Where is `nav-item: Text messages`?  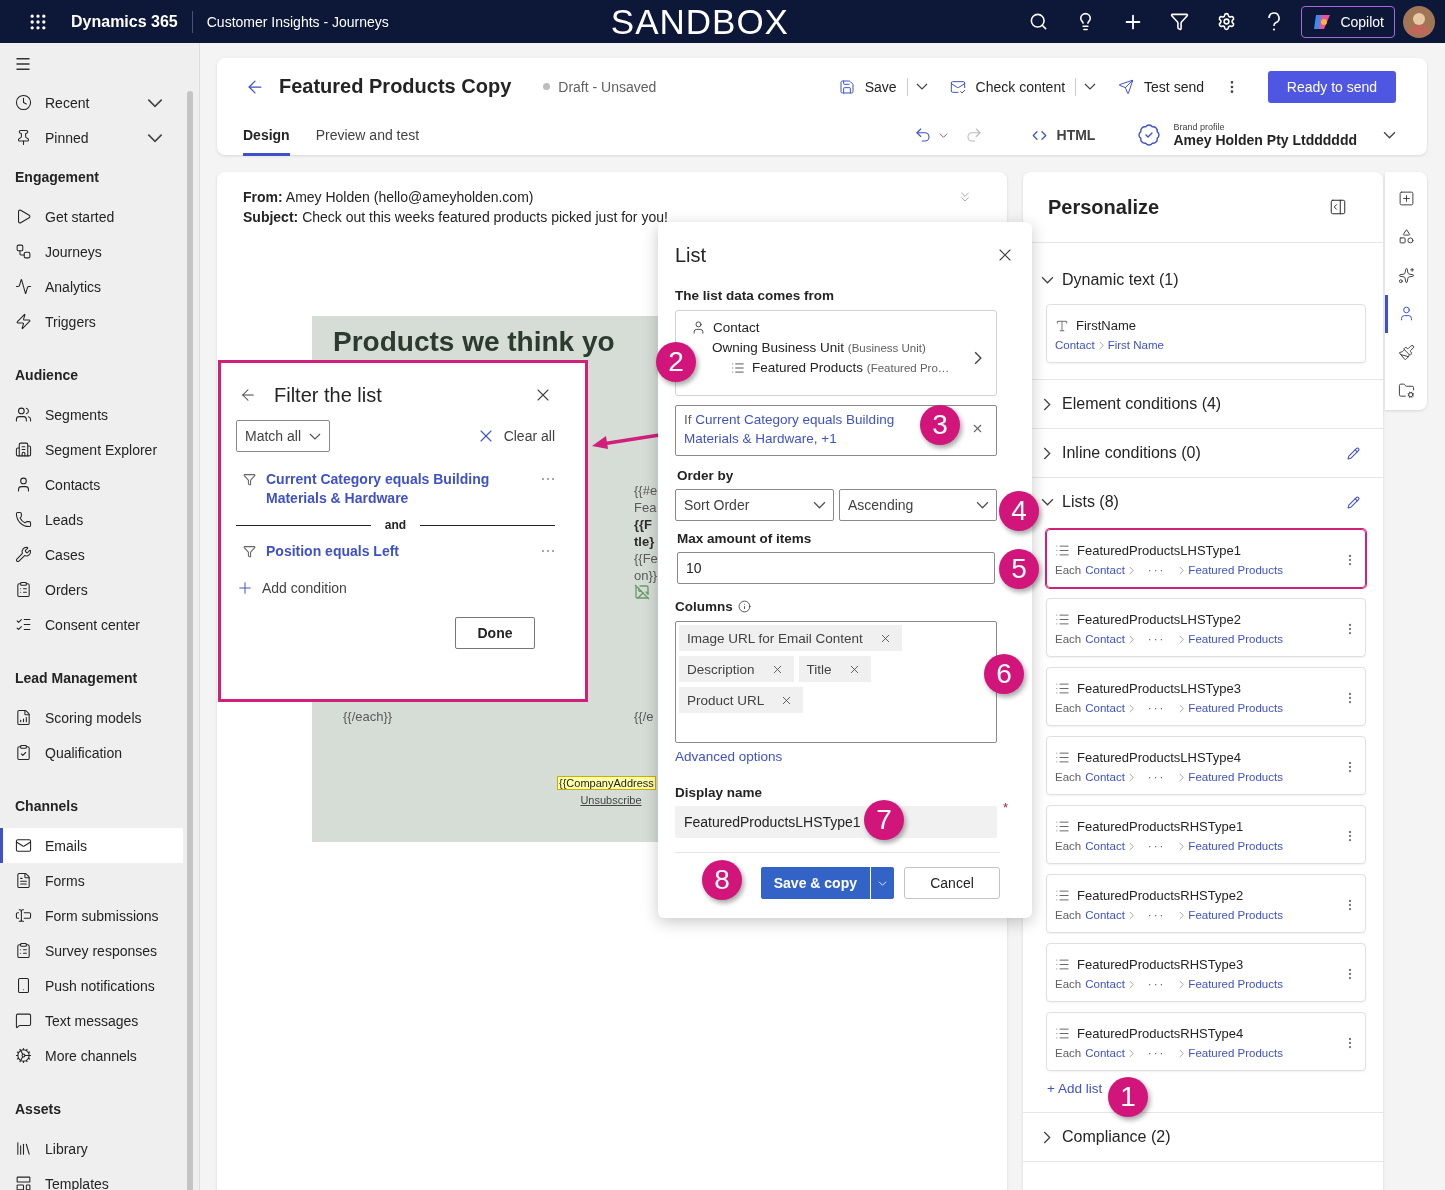
nav-item: Text messages is located at coordinates (91, 1020).